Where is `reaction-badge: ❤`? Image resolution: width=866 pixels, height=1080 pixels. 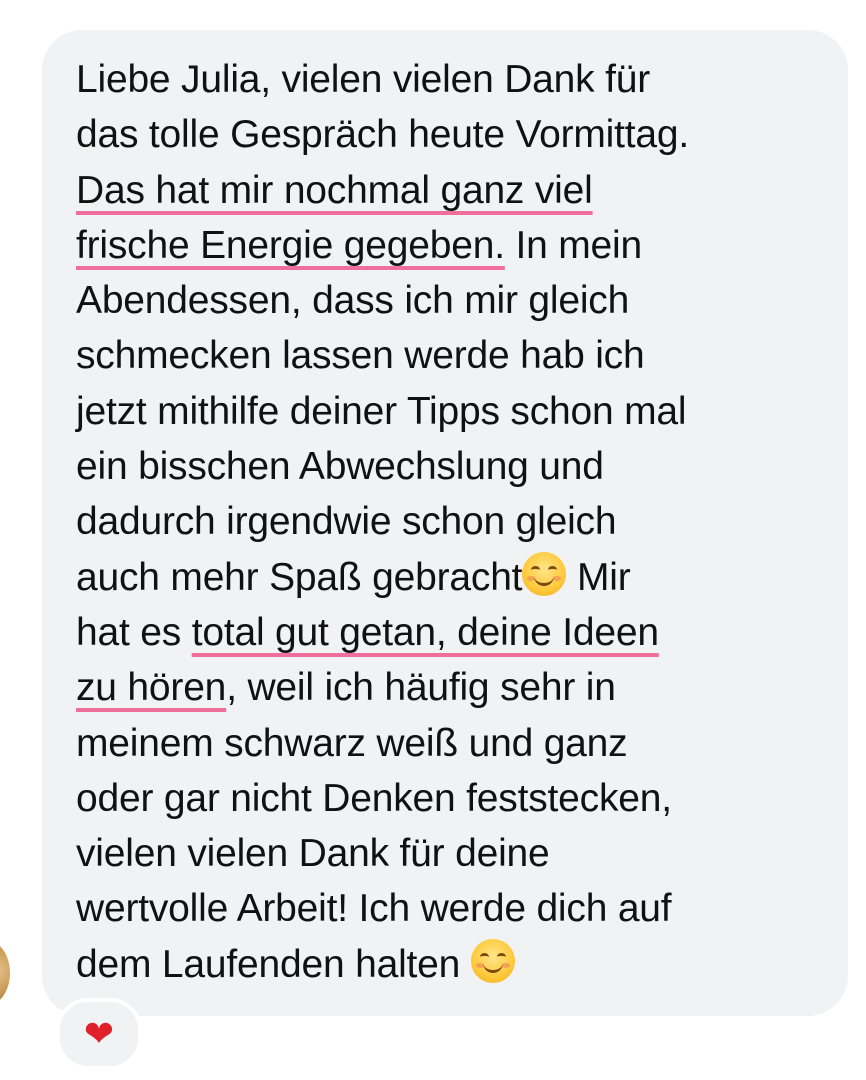
reaction-badge: ❤ is located at coordinates (99, 1034).